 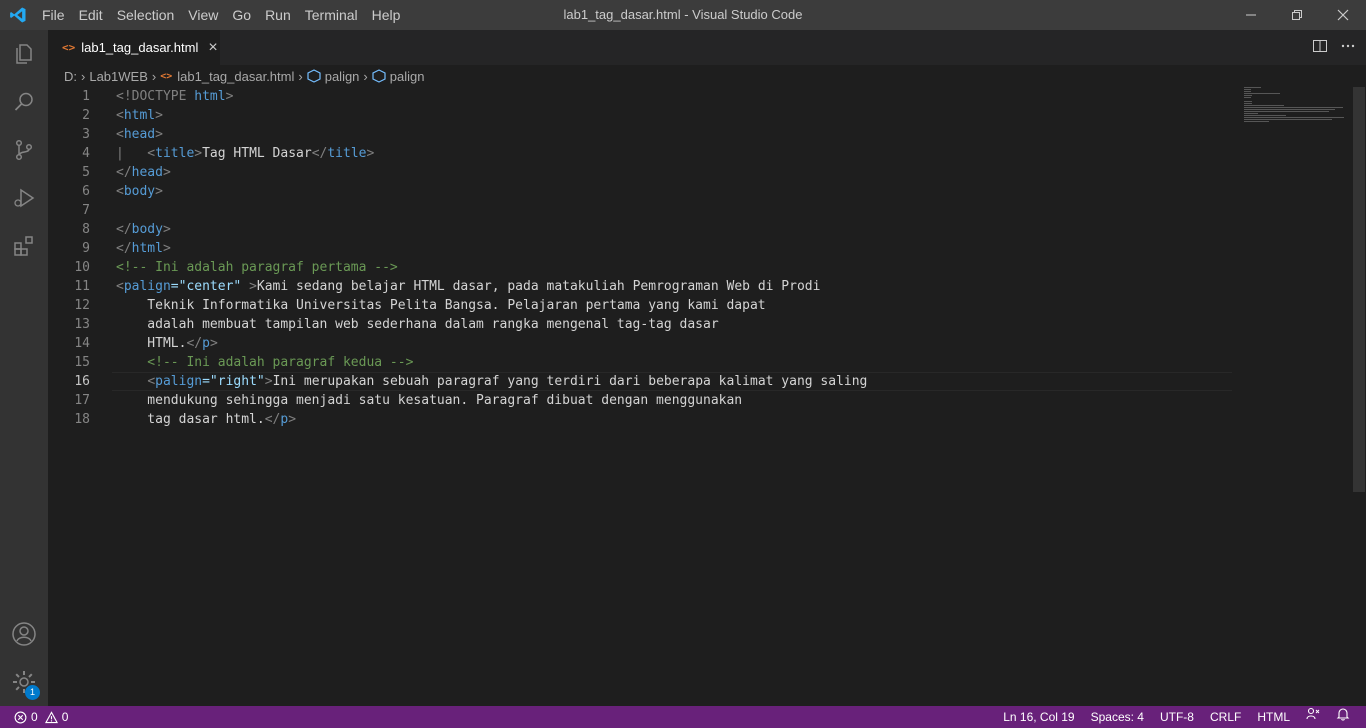 I want to click on chevron-right-icon: ›, so click(x=300, y=76).